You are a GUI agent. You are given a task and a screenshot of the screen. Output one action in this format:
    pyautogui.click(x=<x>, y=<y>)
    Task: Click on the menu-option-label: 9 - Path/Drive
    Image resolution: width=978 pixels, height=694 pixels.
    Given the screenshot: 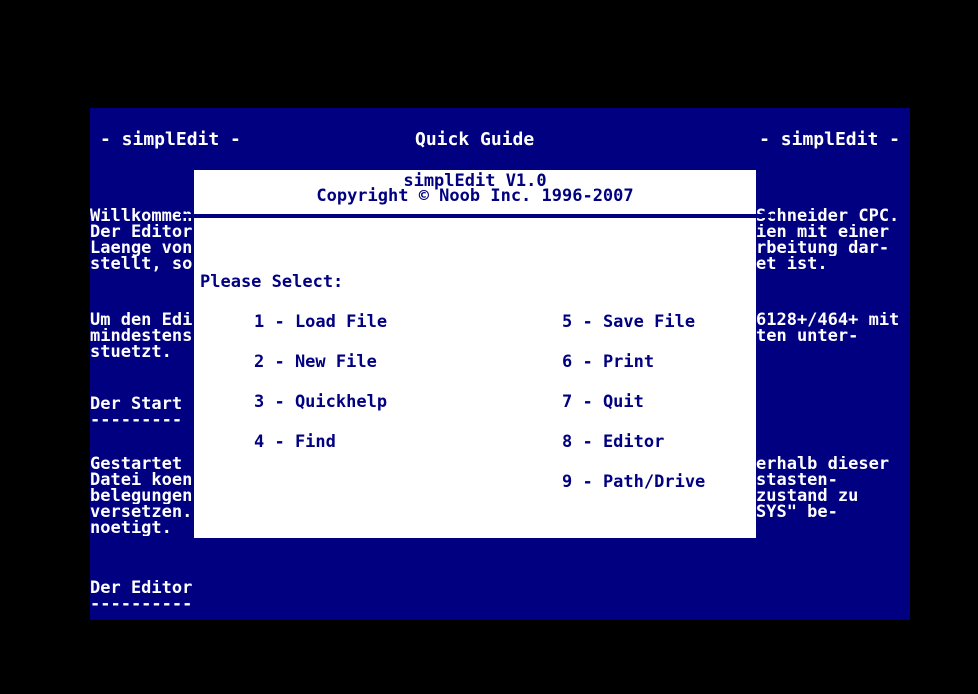 What is the action you would take?
    pyautogui.click(x=634, y=482)
    